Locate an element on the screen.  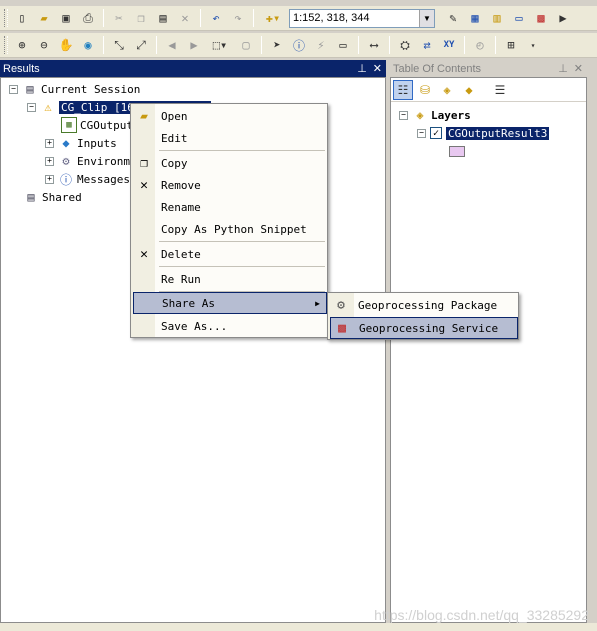
watermark-text: https://blog.csdn.net/qq_33285292 is located at coordinates (481, 615).